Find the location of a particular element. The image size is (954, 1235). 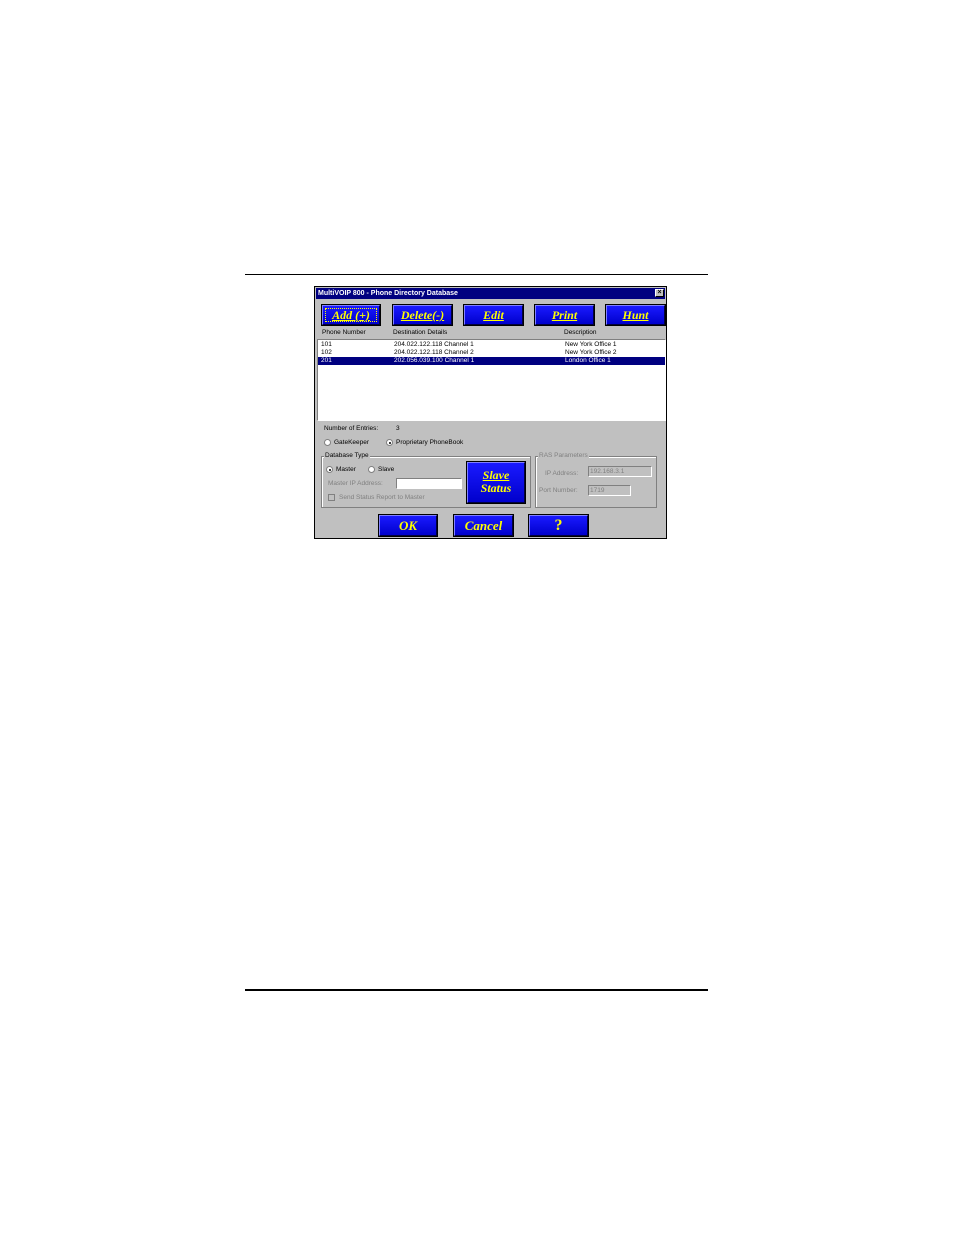

master-ip-input is located at coordinates (429, 483).